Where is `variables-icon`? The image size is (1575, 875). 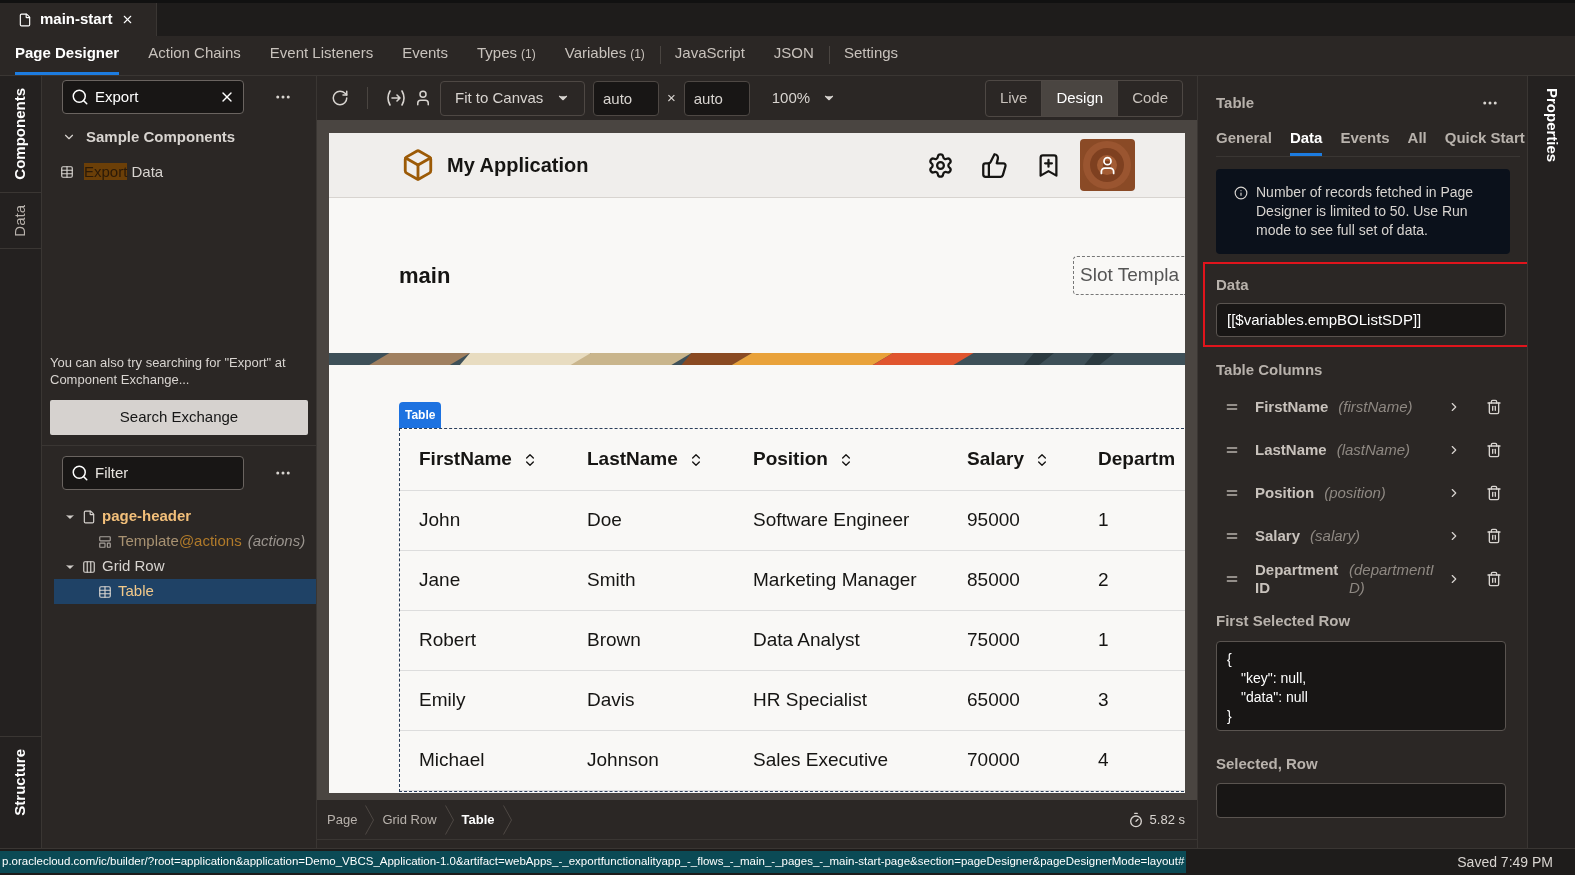
variables-icon is located at coordinates (396, 98).